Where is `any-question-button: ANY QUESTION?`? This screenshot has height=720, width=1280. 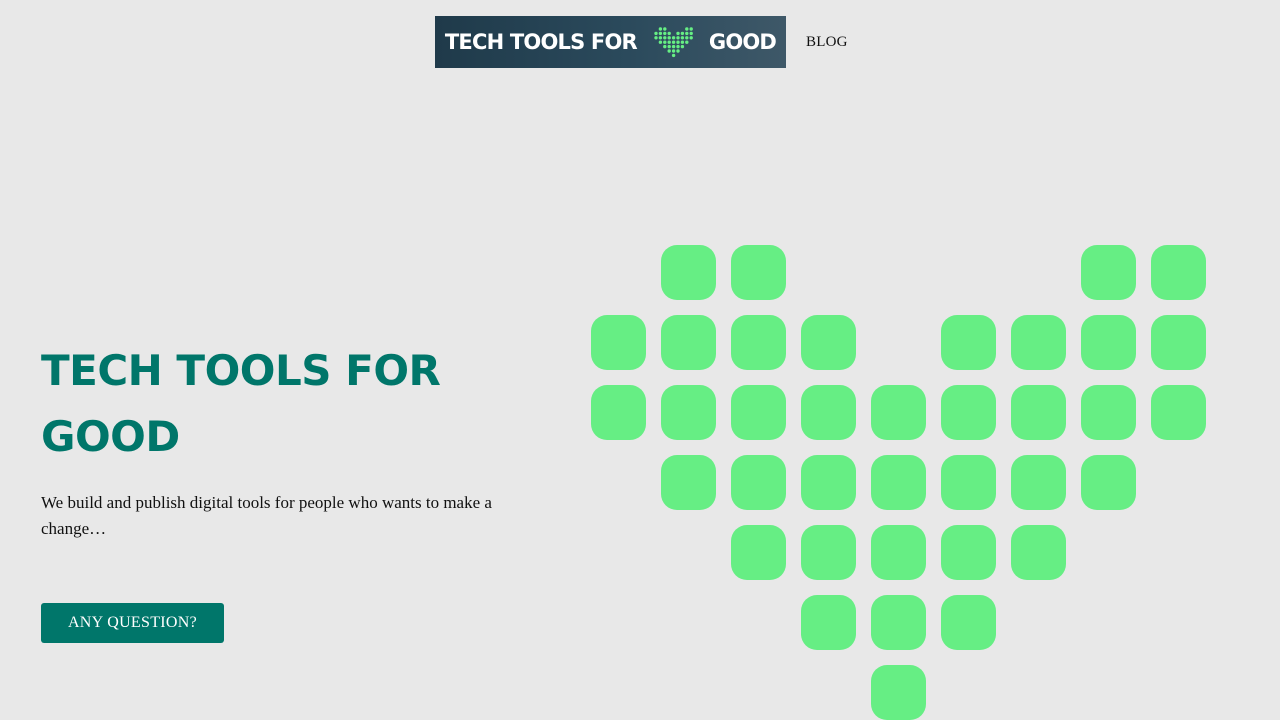
any-question-button: ANY QUESTION? is located at coordinates (132, 623).